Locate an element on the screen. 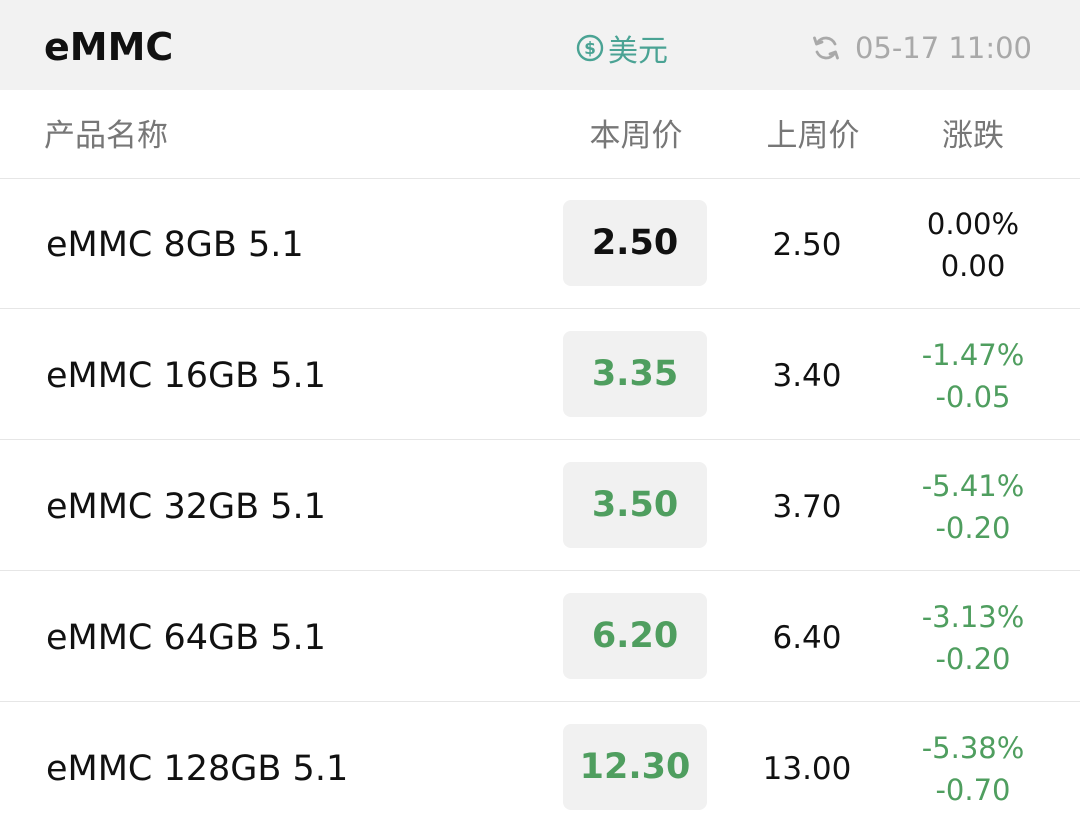 This screenshot has width=1080, height=830. current-price: 6.20 is located at coordinates (635, 636).